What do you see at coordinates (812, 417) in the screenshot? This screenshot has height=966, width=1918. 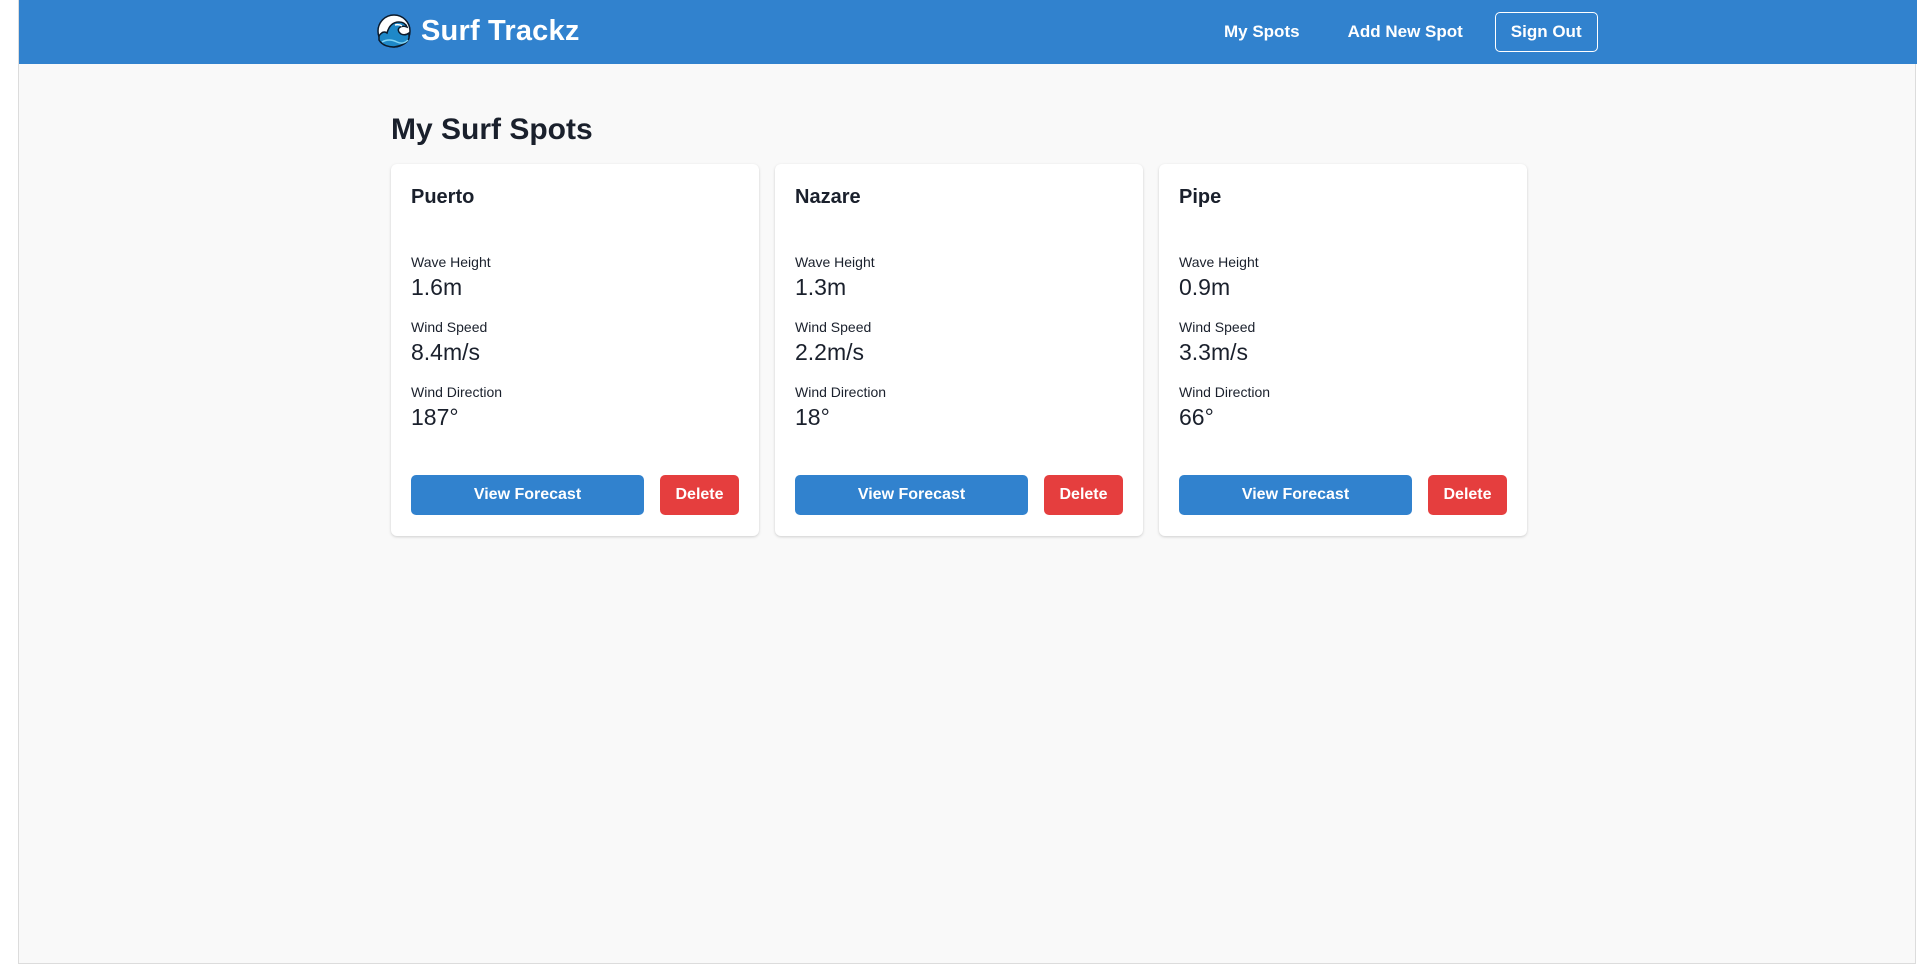 I see `wind-direction-value: 18°` at bounding box center [812, 417].